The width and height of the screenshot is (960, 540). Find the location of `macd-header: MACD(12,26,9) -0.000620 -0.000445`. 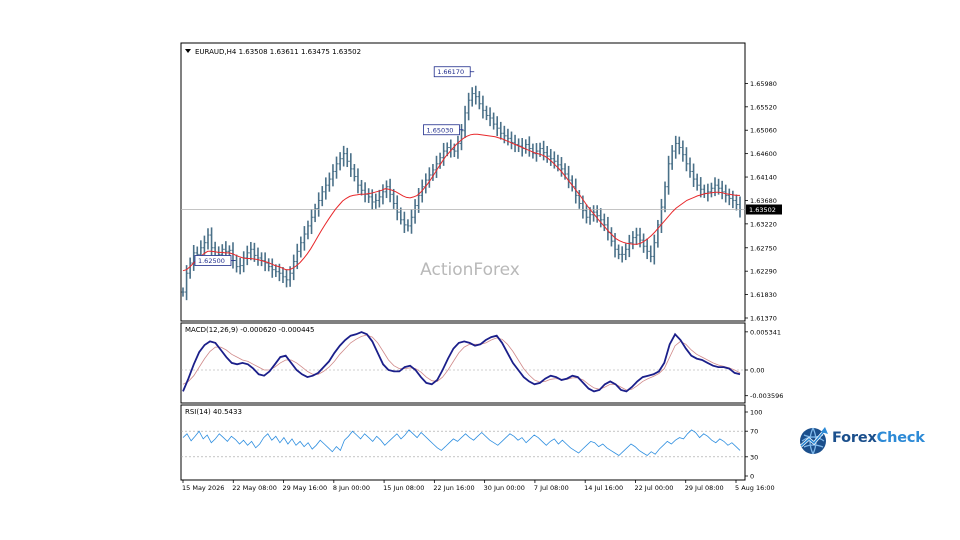

macd-header: MACD(12,26,9) -0.000620 -0.000445 is located at coordinates (249, 330).